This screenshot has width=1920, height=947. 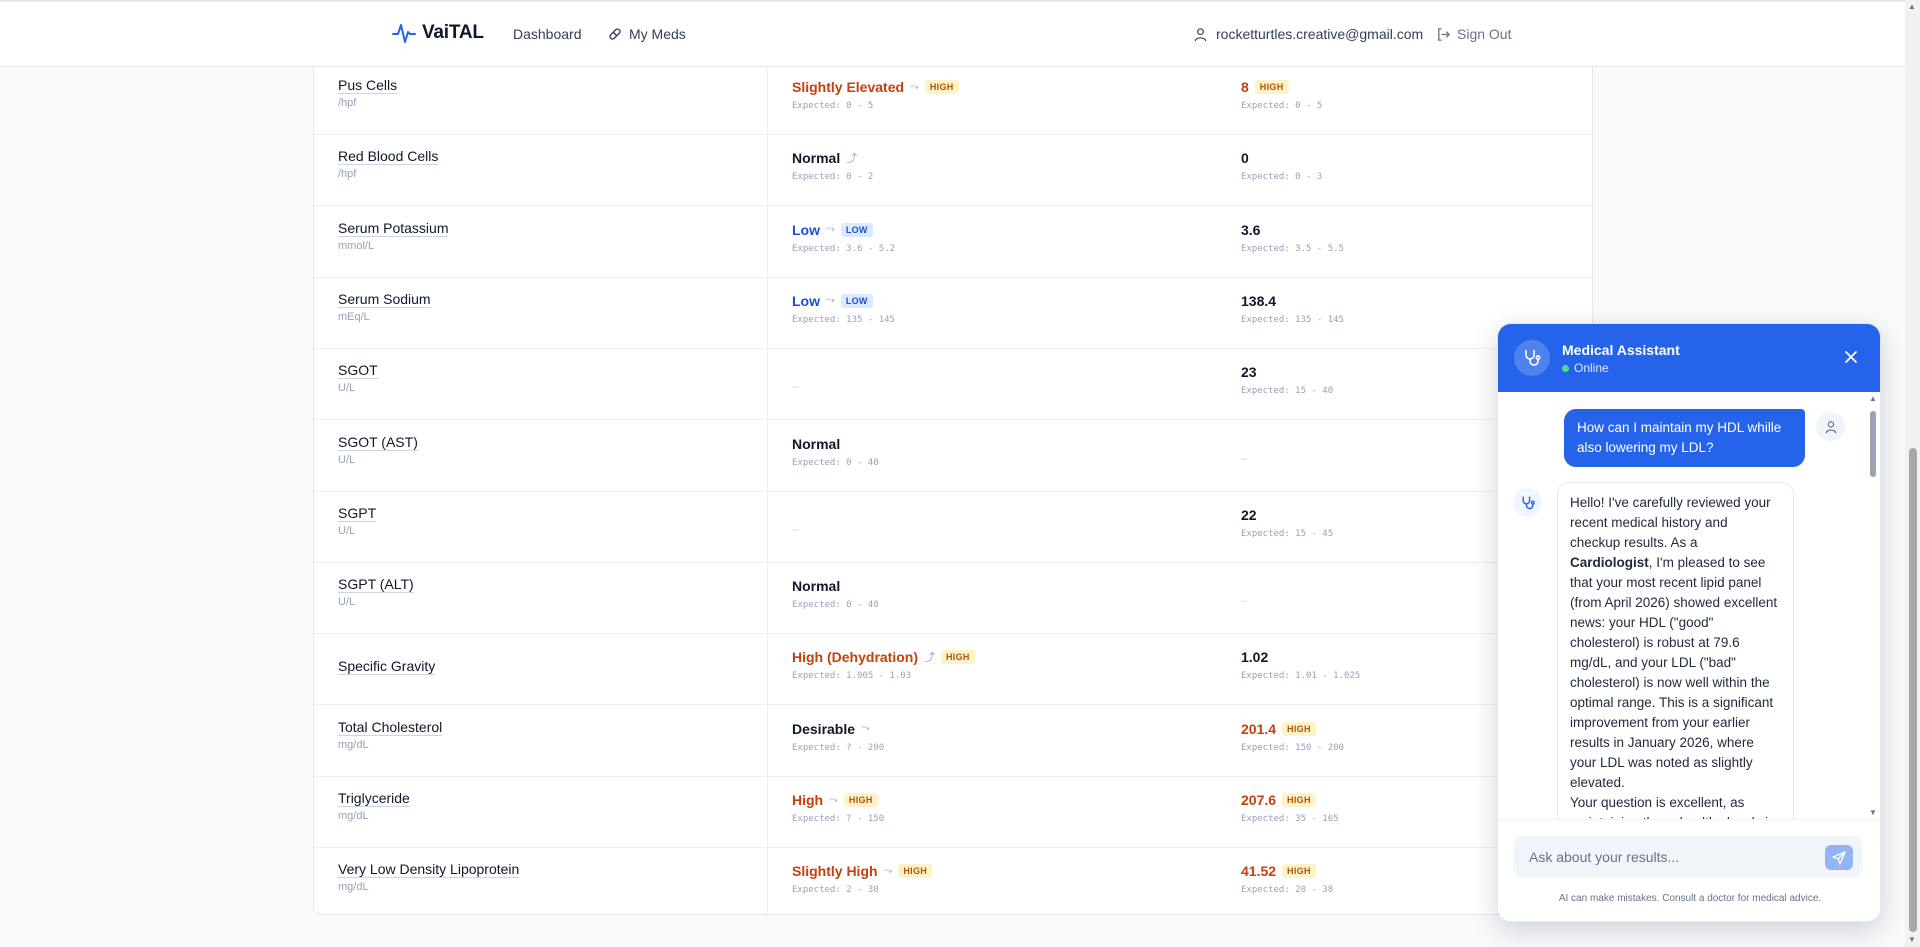 What do you see at coordinates (838, 736) in the screenshot?
I see `result-cell-a: Desirable ⤳ Expected: ? - 200` at bounding box center [838, 736].